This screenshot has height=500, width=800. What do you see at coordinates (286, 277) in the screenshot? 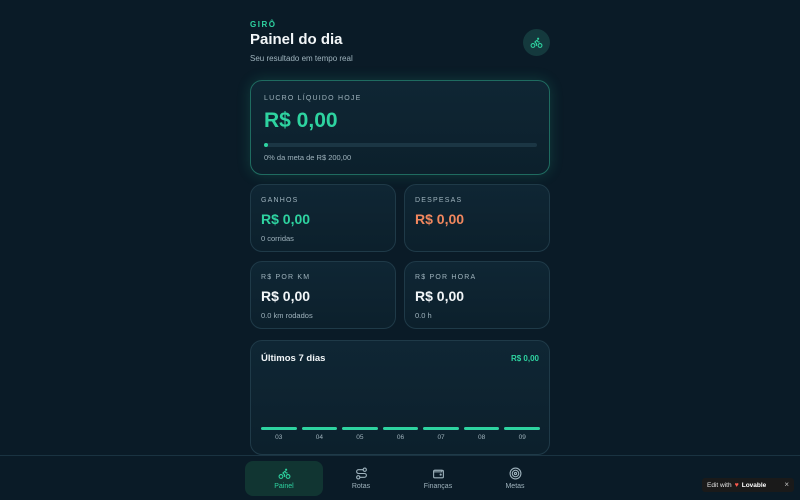
I see `per-km-label: R$ POR KM` at bounding box center [286, 277].